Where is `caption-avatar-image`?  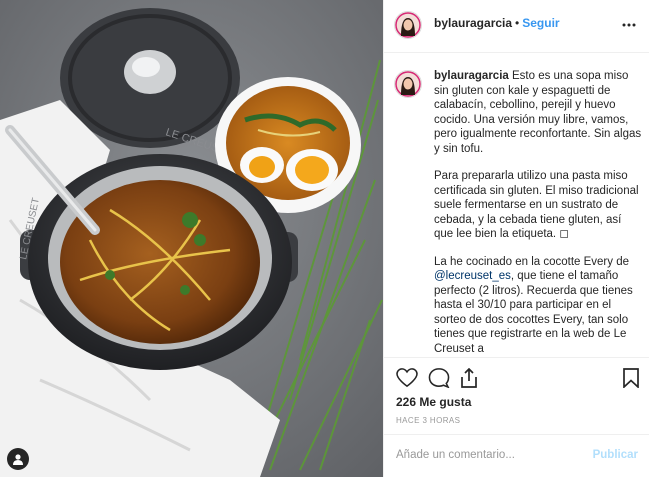 caption-avatar-image is located at coordinates (408, 84).